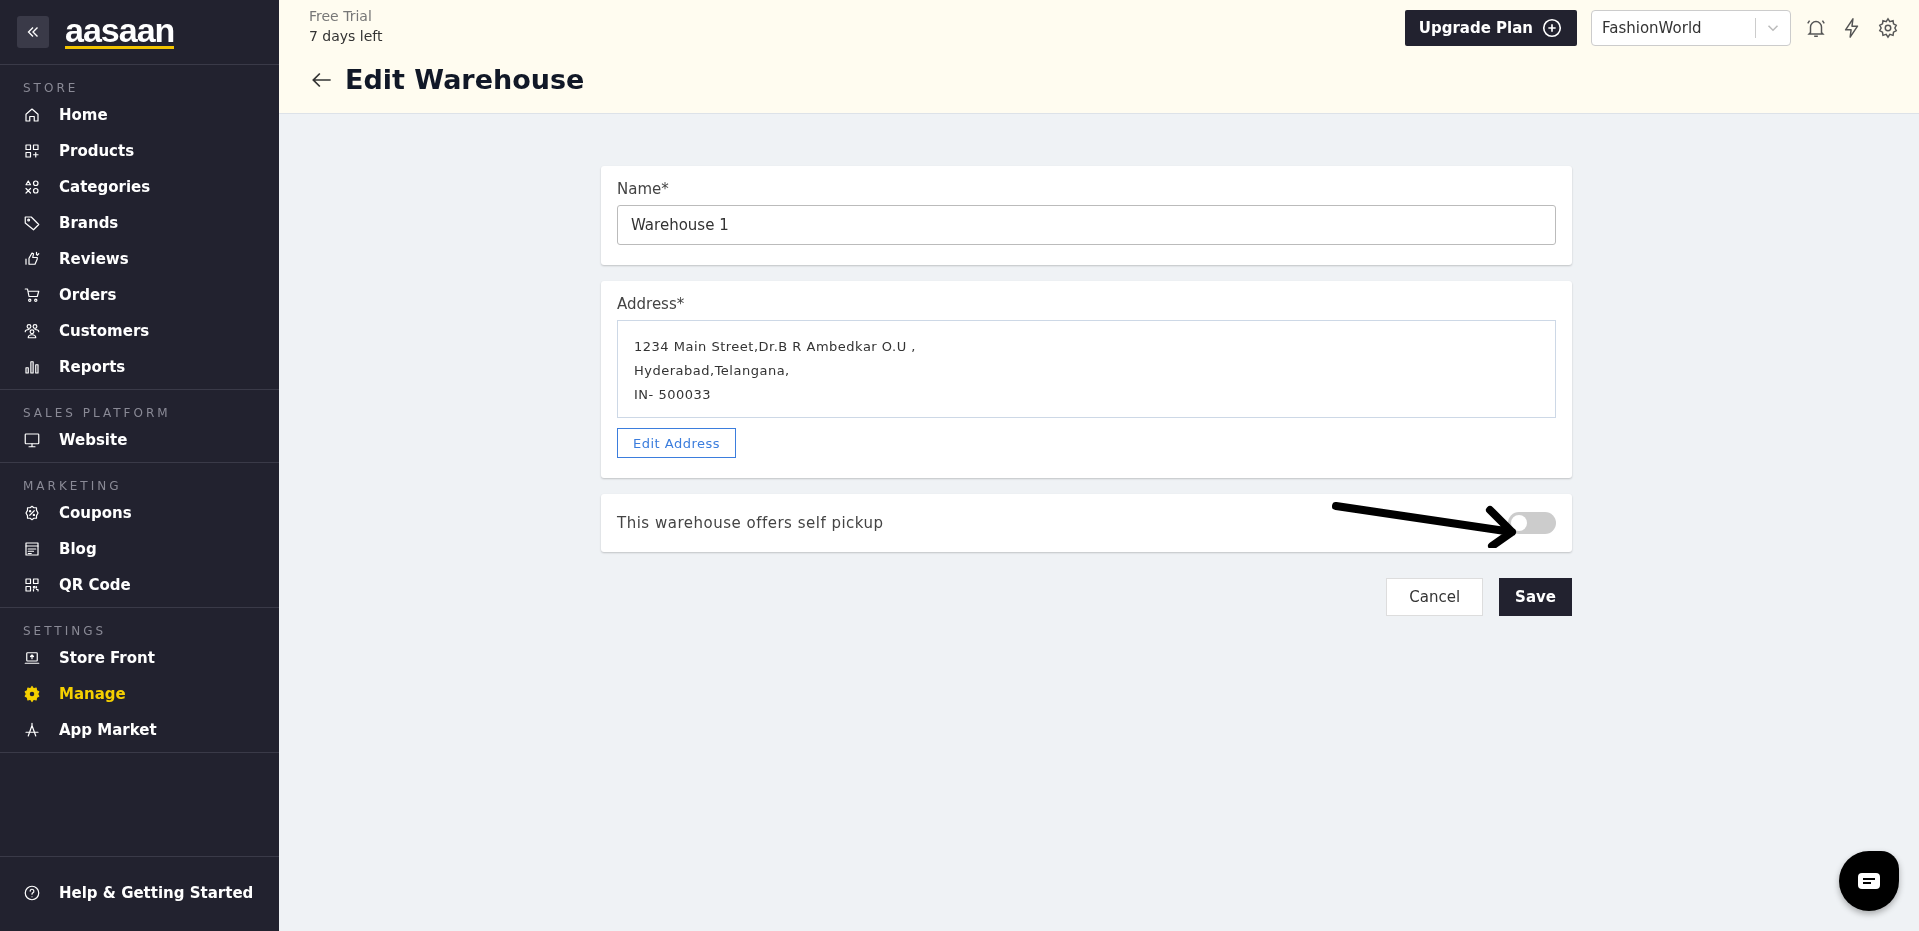 Image resolution: width=1919 pixels, height=931 pixels. What do you see at coordinates (139, 223) in the screenshot?
I see `sidebar-item: Brands` at bounding box center [139, 223].